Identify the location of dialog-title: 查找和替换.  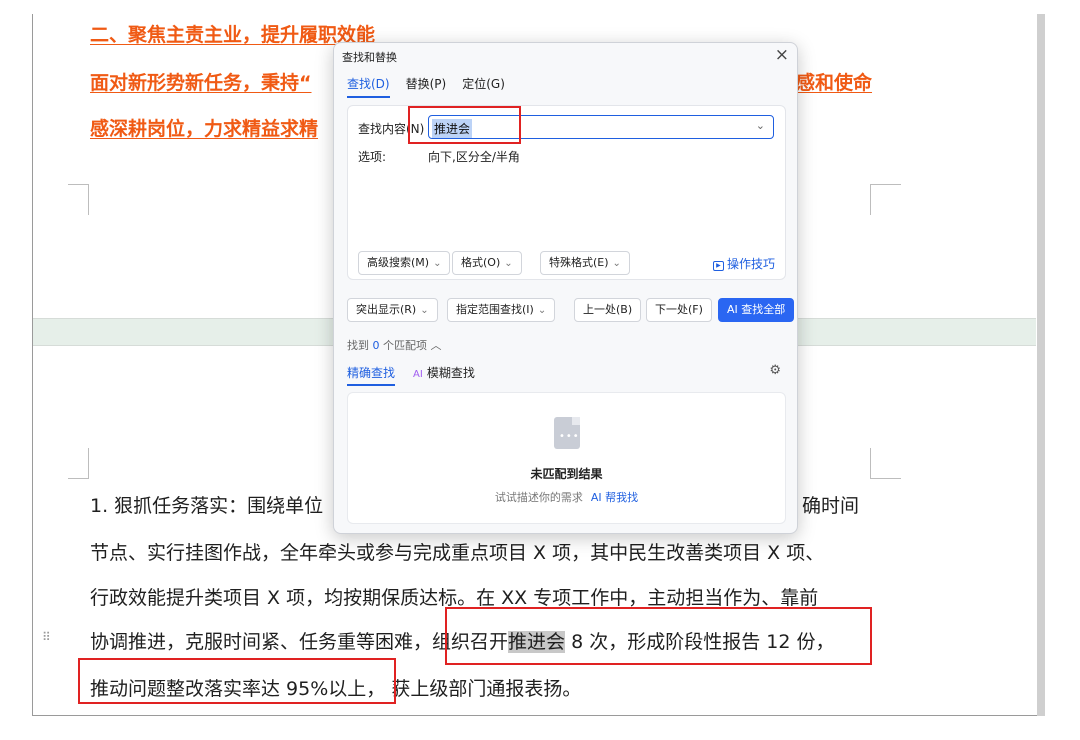
(369, 57).